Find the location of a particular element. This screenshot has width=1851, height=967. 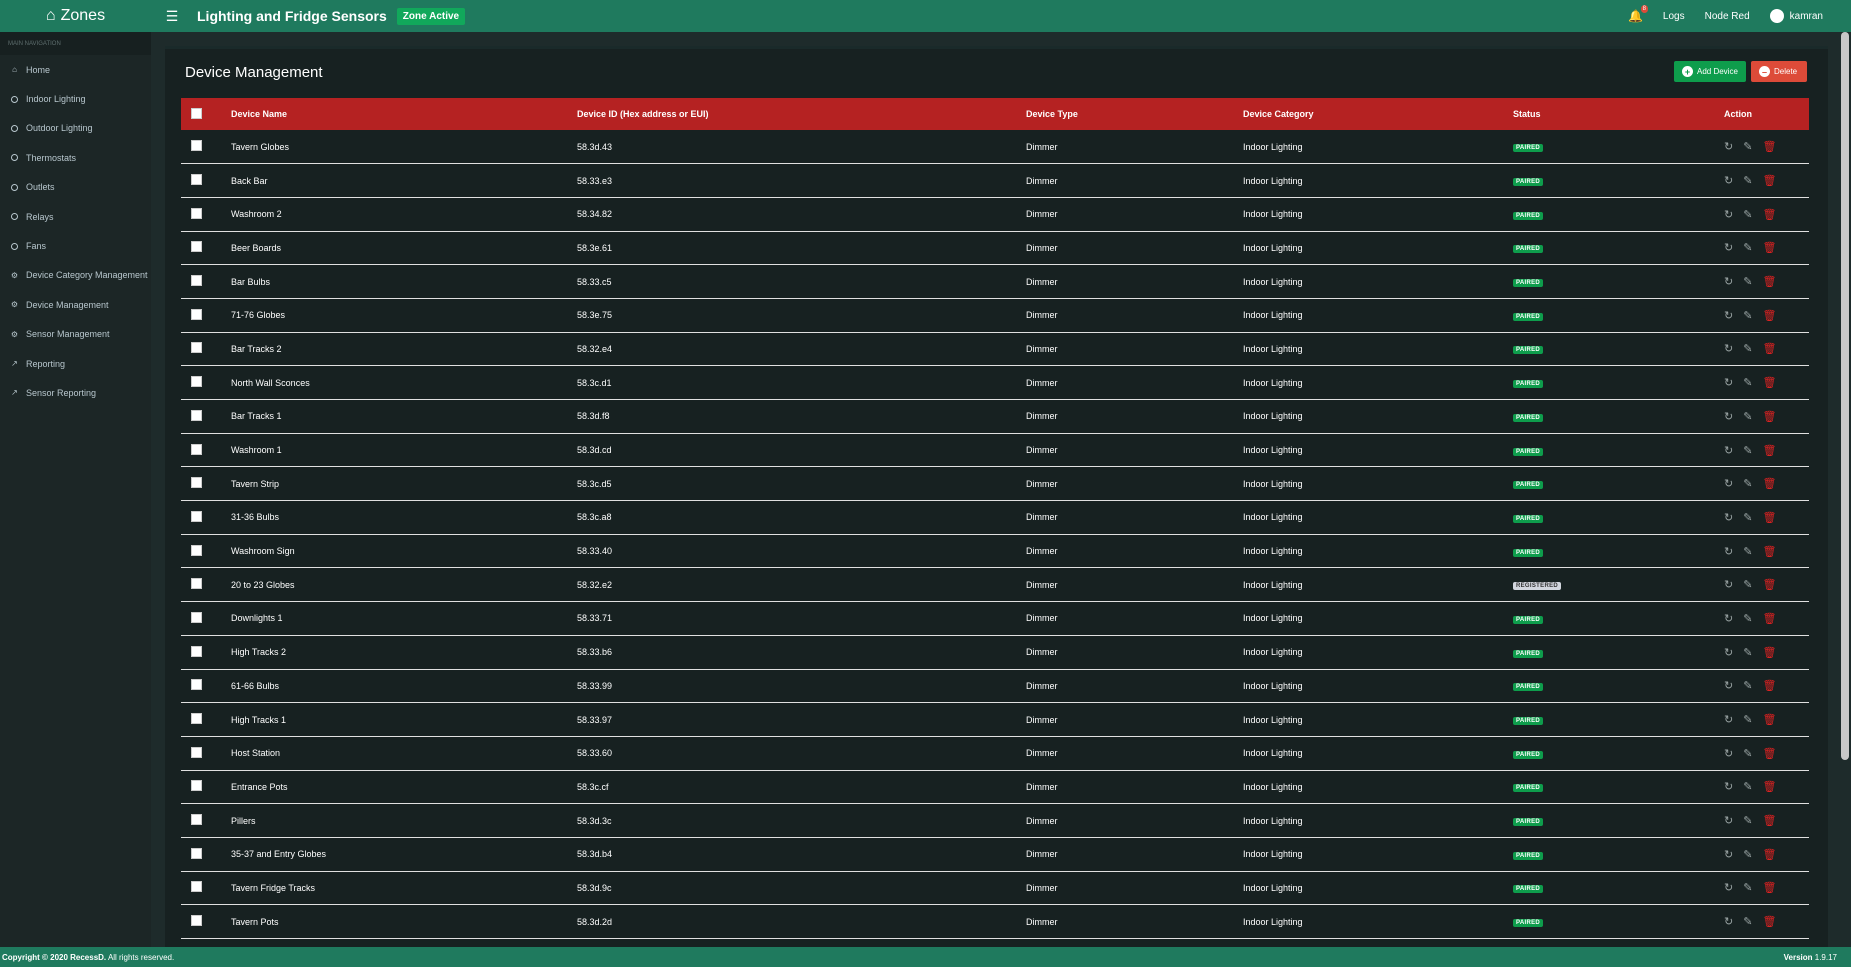

sidebar-item-outlets: Outlets is located at coordinates (75, 187).